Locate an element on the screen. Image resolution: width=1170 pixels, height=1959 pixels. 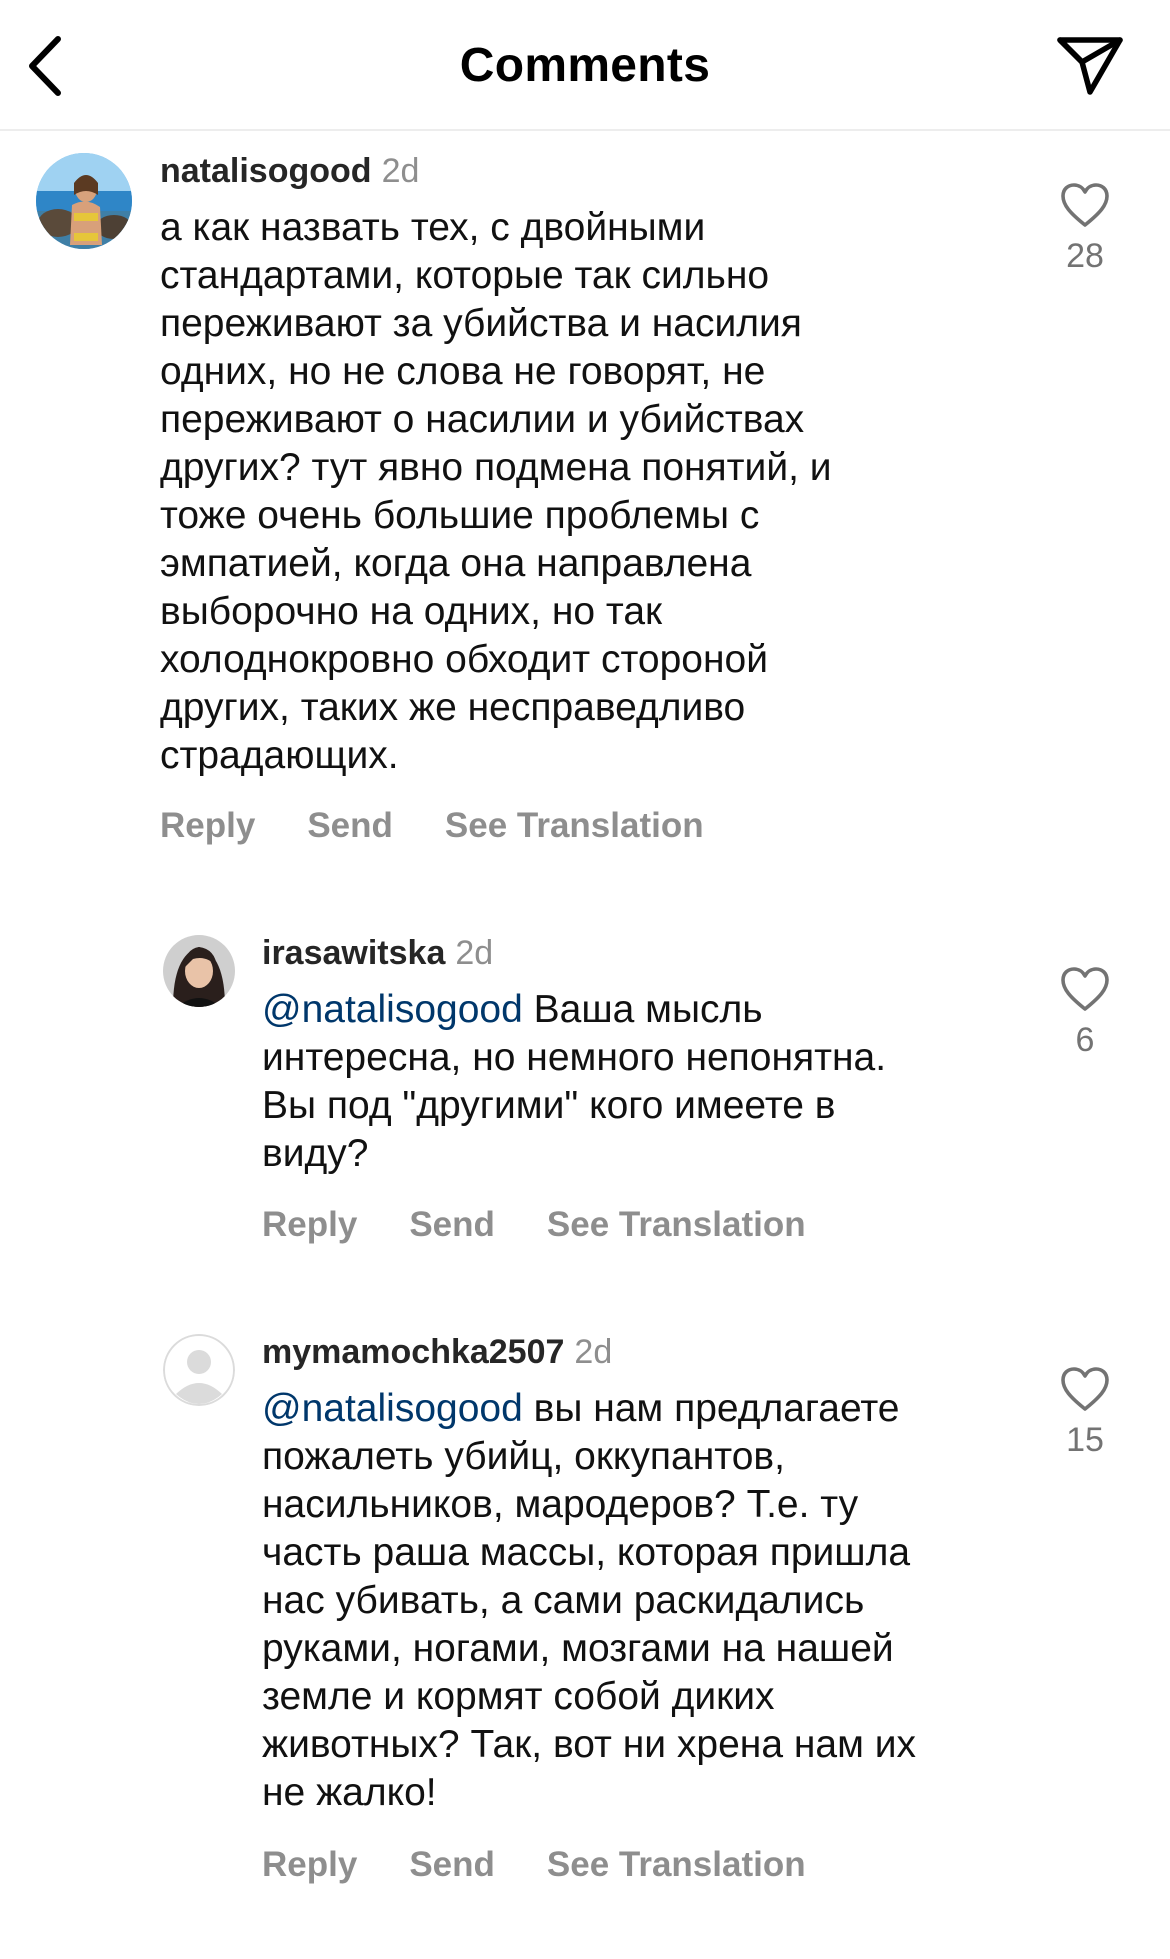
header-bar: Comments is located at coordinates (585, 65).